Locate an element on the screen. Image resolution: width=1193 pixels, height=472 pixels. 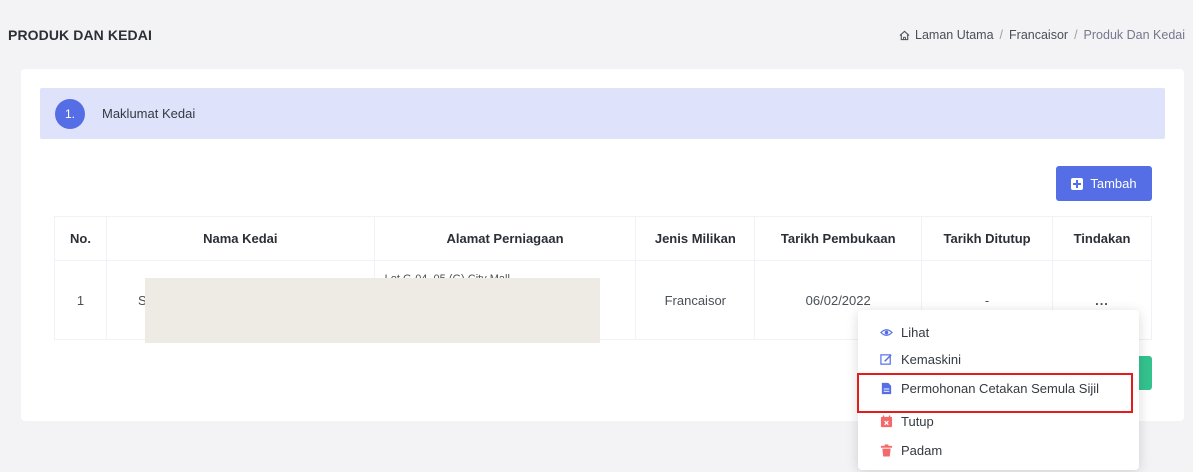
step-label: Maklumat Kedai is located at coordinates (149, 113).